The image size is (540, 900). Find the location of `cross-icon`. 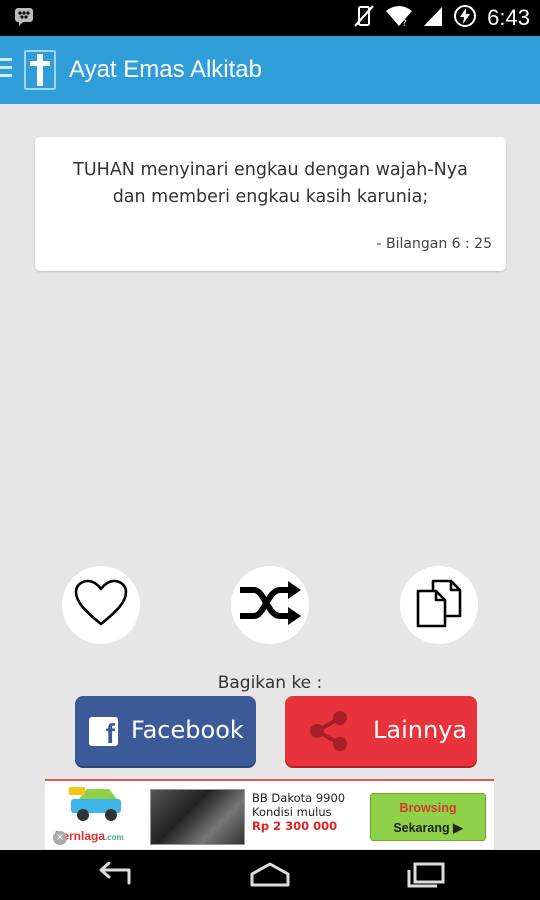

cross-icon is located at coordinates (40, 70).